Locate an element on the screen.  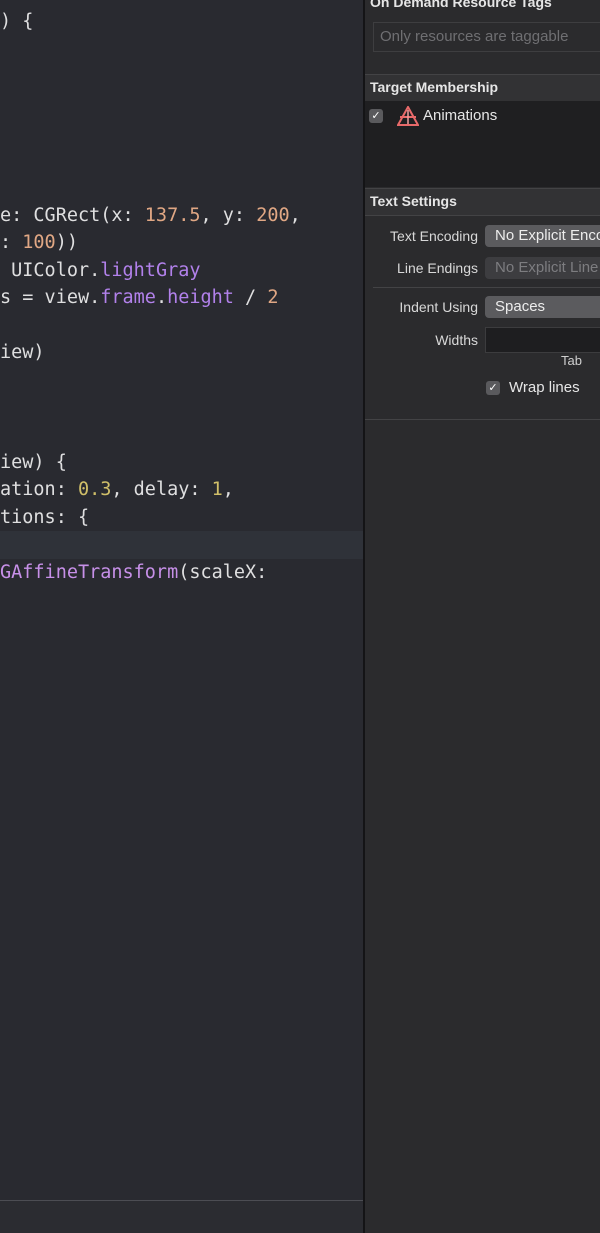
code-line: iew) is located at coordinates (22, 352).